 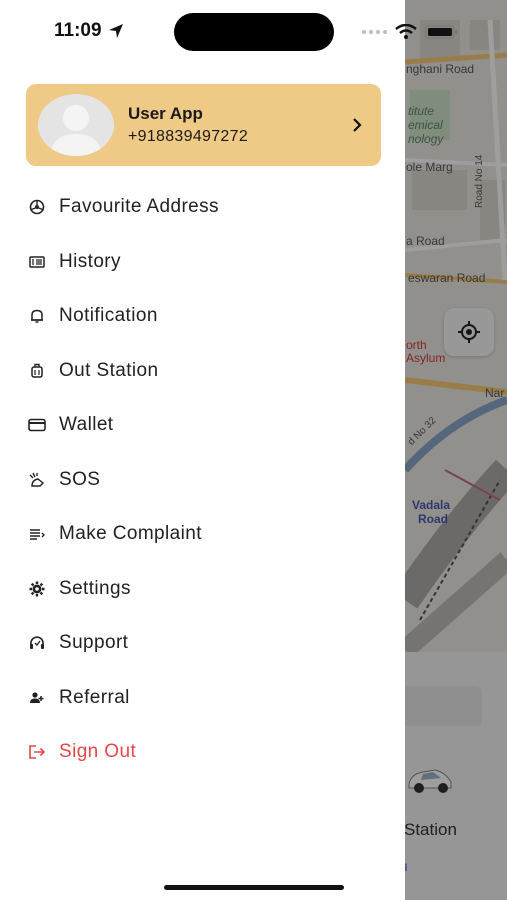 What do you see at coordinates (239, 125) in the screenshot?
I see `profile-info: User App +918839497272` at bounding box center [239, 125].